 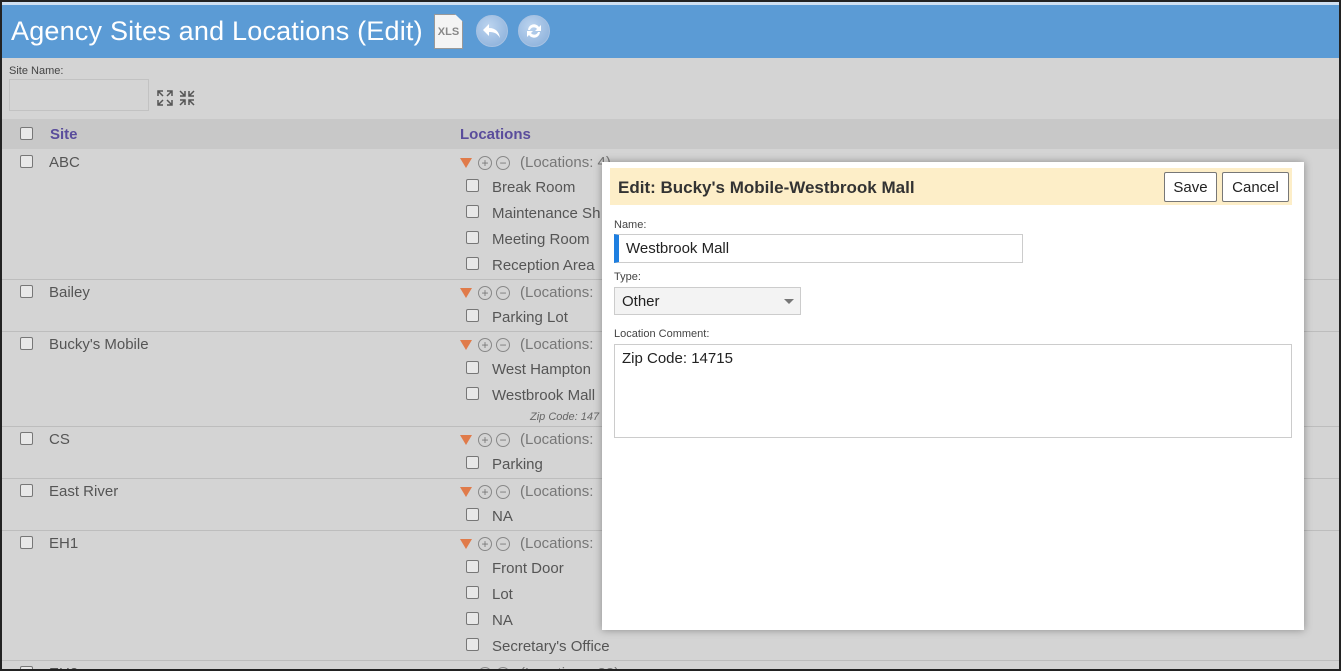 I want to click on undo-button, so click(x=492, y=31).